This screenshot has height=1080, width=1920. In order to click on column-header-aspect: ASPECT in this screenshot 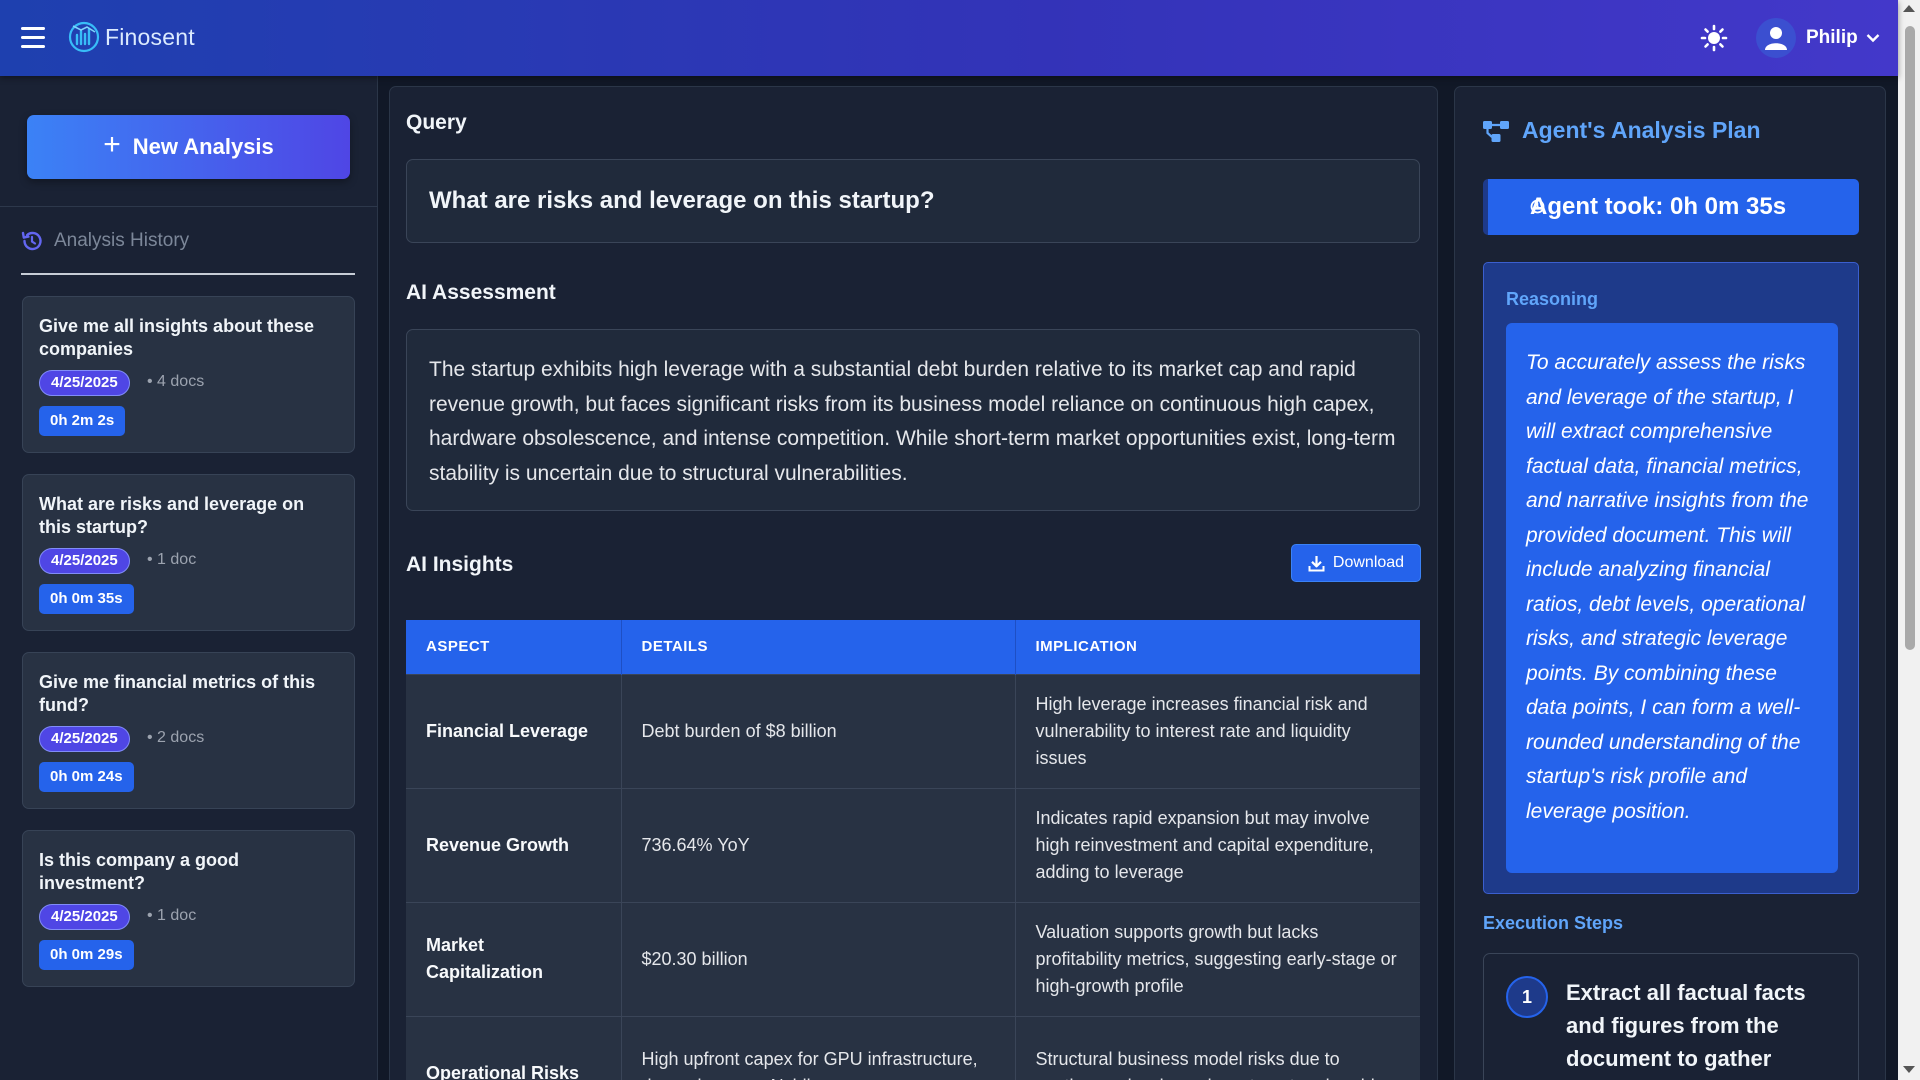, I will do `click(514, 647)`.